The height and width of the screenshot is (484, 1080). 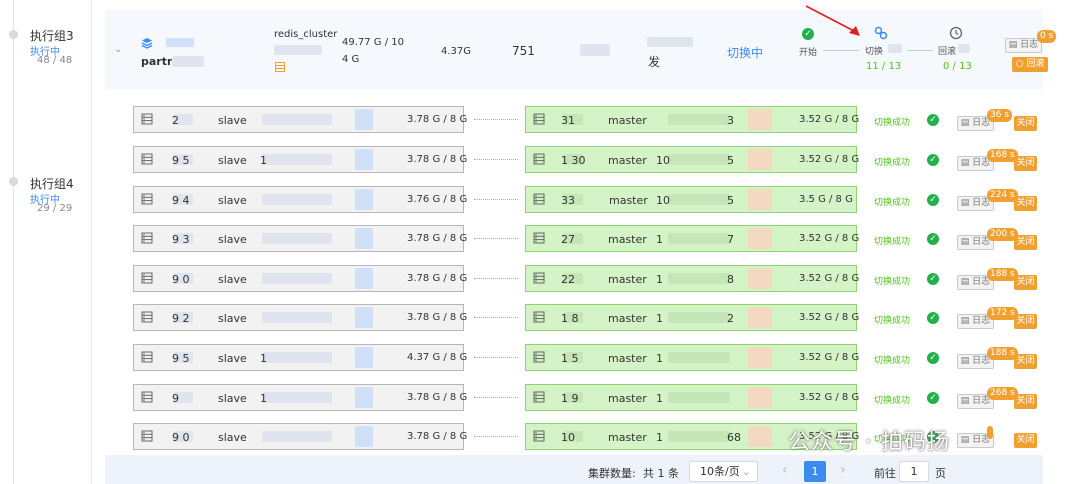 I want to click on master-id: 1 8, so click(x=570, y=318).